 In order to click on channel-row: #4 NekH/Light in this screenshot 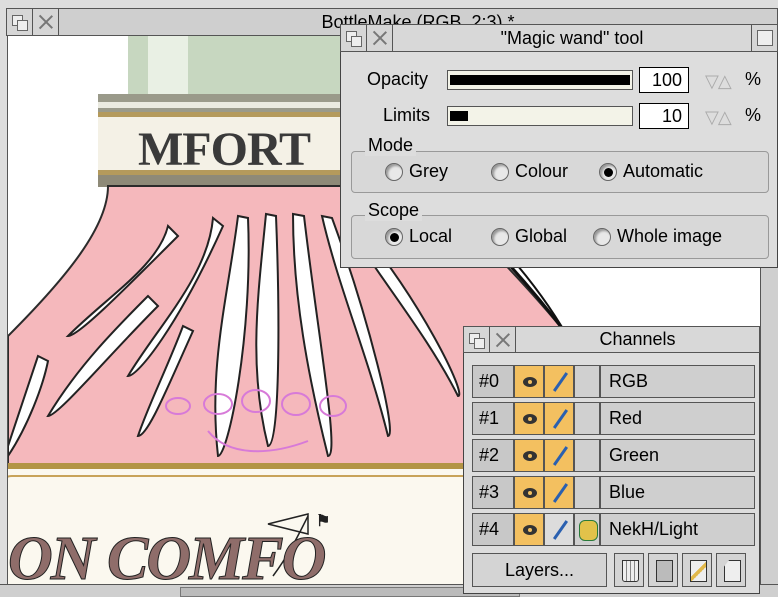, I will do `click(613, 529)`.